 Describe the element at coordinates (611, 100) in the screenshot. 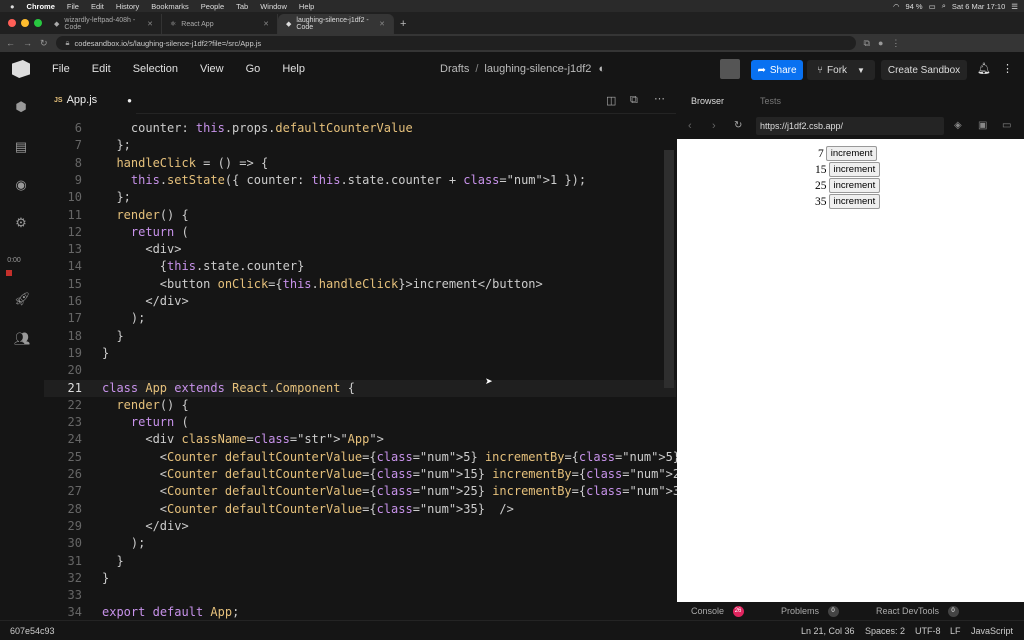

I see `split-editor-icon: ◫` at that location.